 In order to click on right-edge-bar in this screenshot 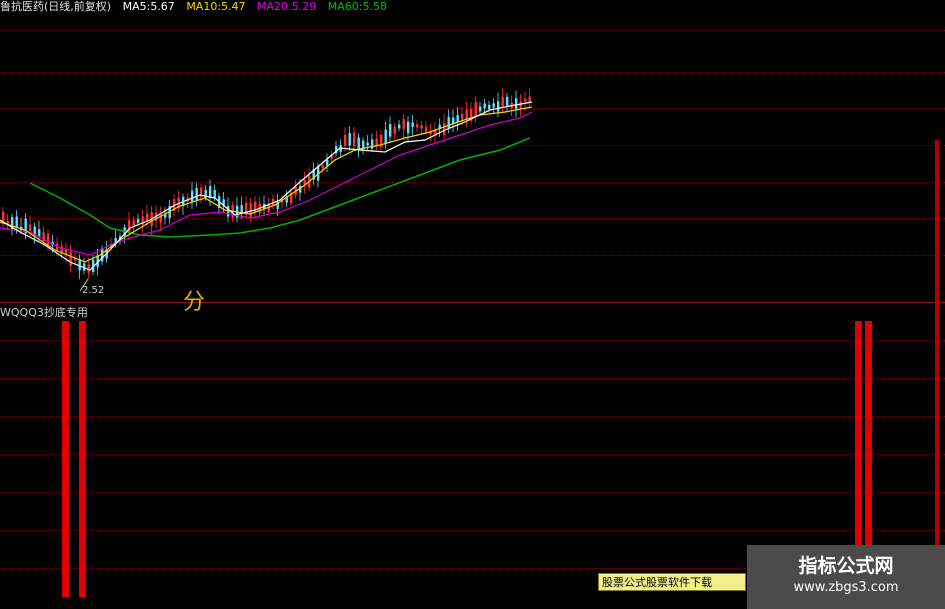, I will do `click(937, 350)`.